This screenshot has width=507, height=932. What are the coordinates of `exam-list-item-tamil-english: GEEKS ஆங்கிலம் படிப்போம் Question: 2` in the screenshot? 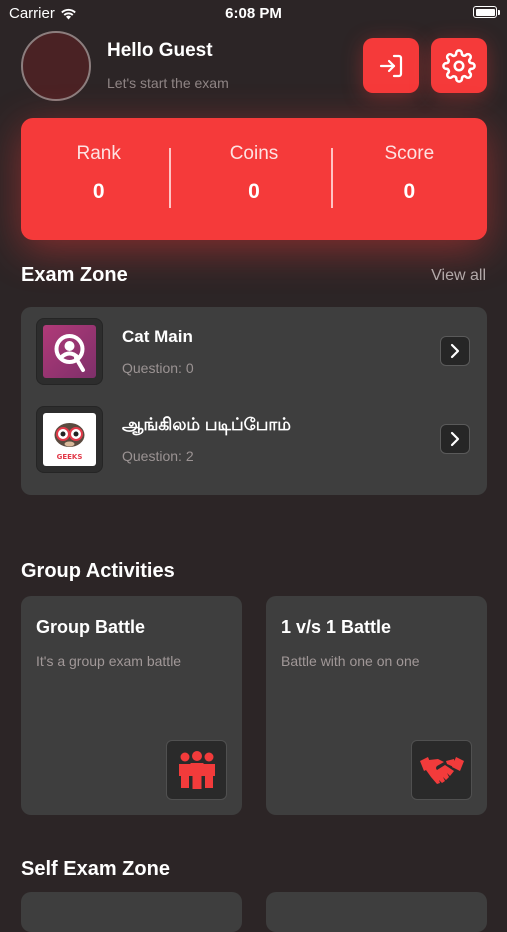 It's located at (254, 434).